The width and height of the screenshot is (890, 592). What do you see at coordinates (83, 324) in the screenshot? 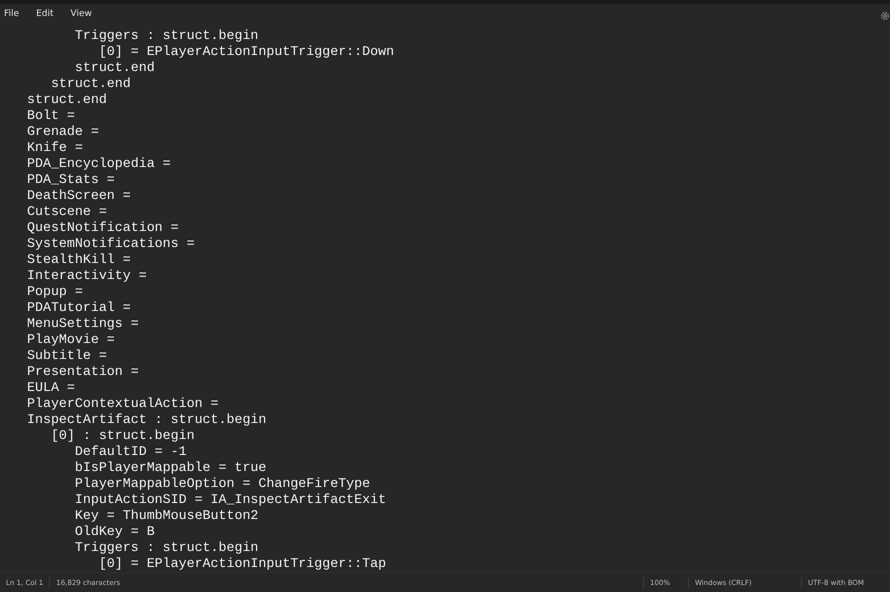
I see `code-line: MenuSettings =` at bounding box center [83, 324].